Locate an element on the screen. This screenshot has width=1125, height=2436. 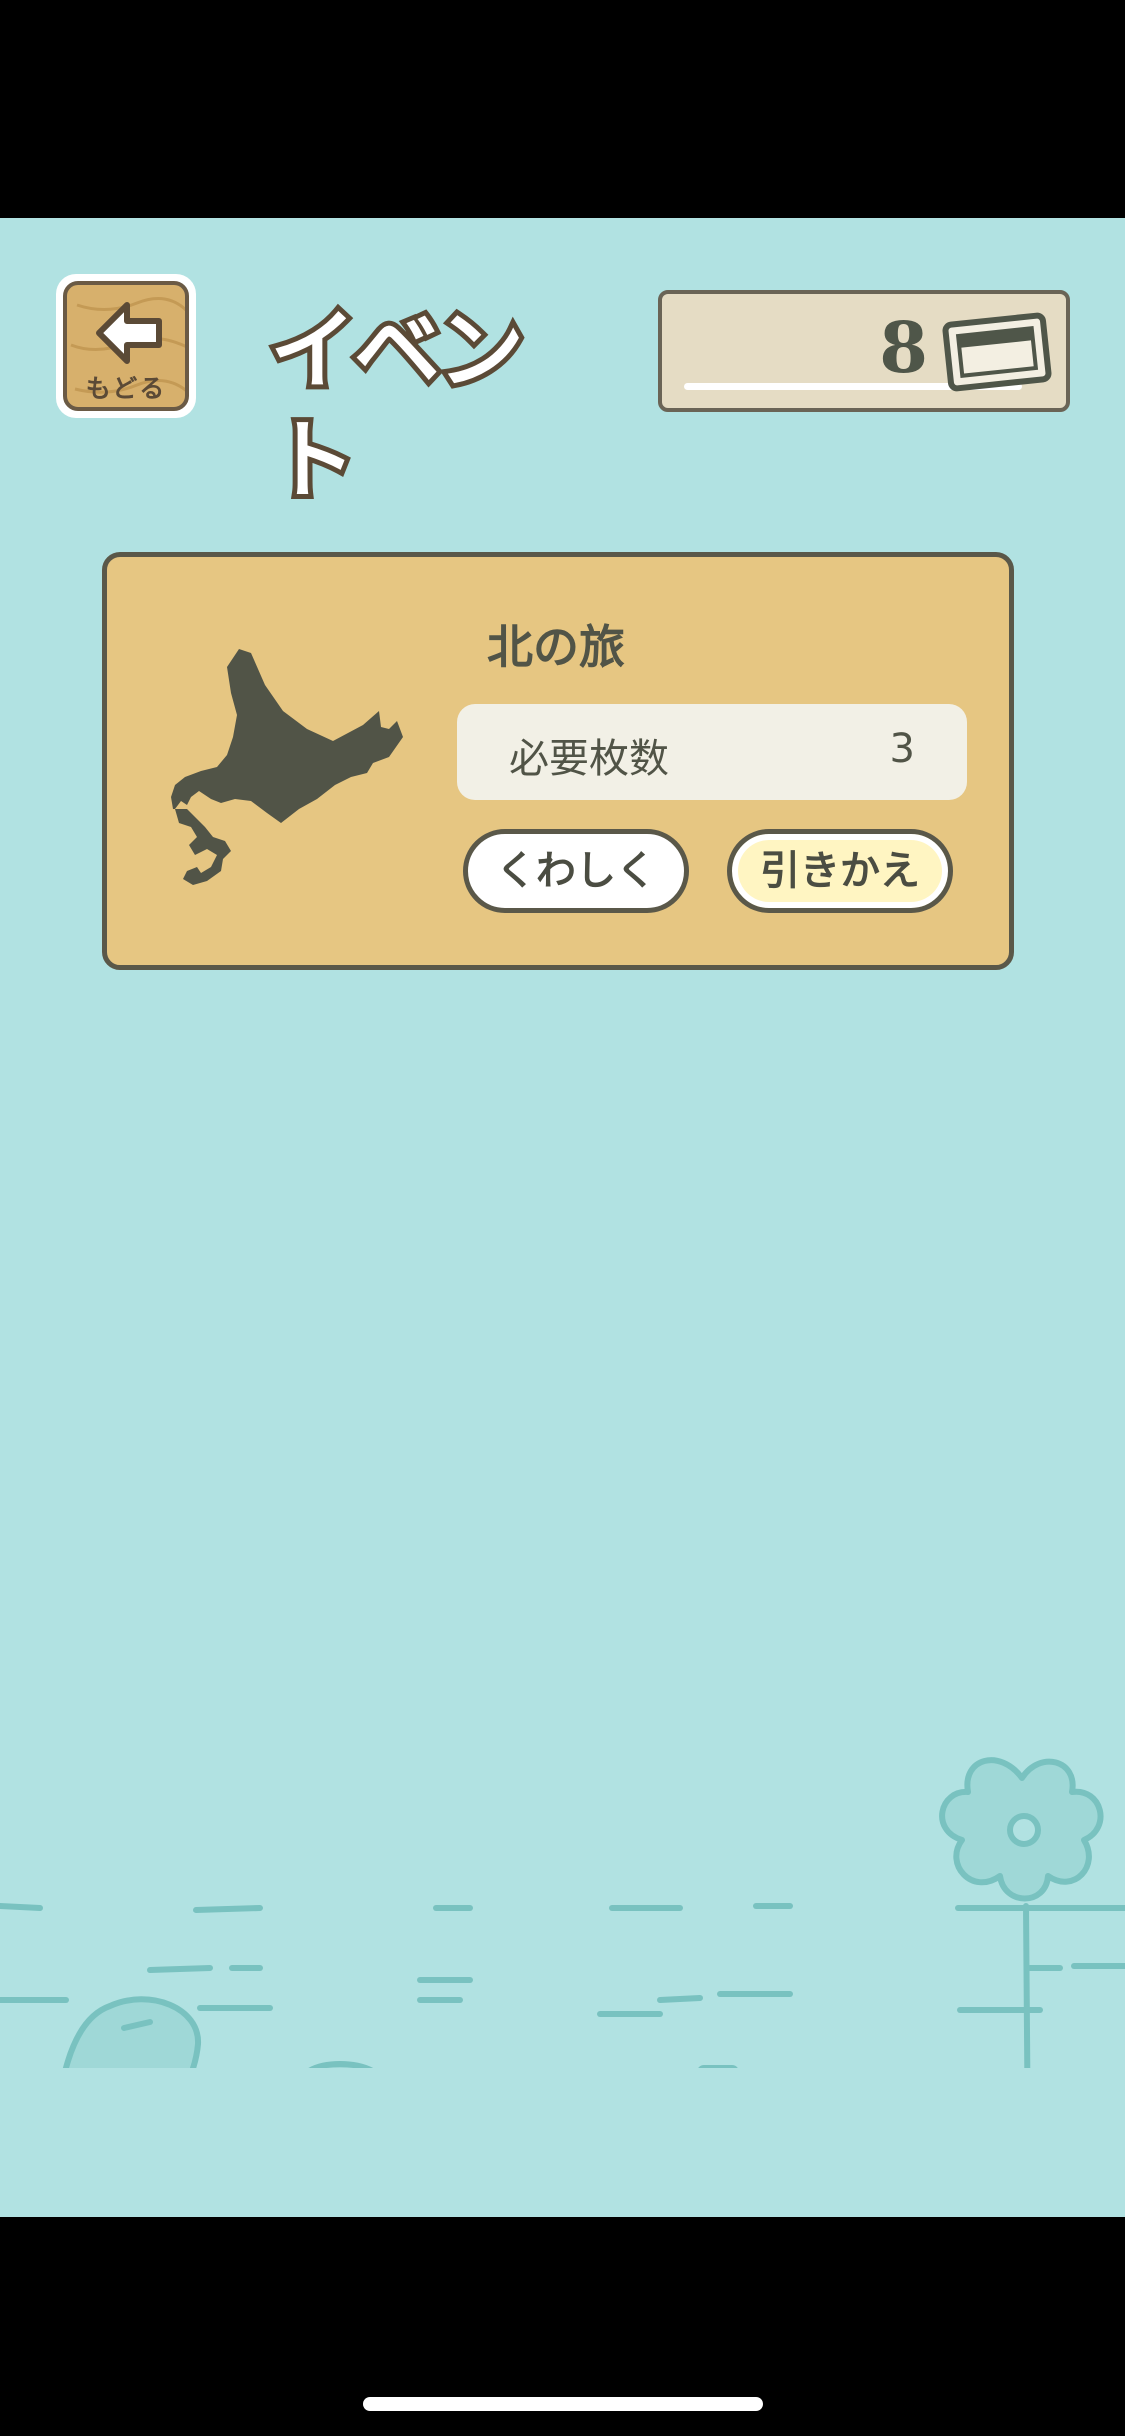
requirement-label: 必要枚数 is located at coordinates (589, 759).